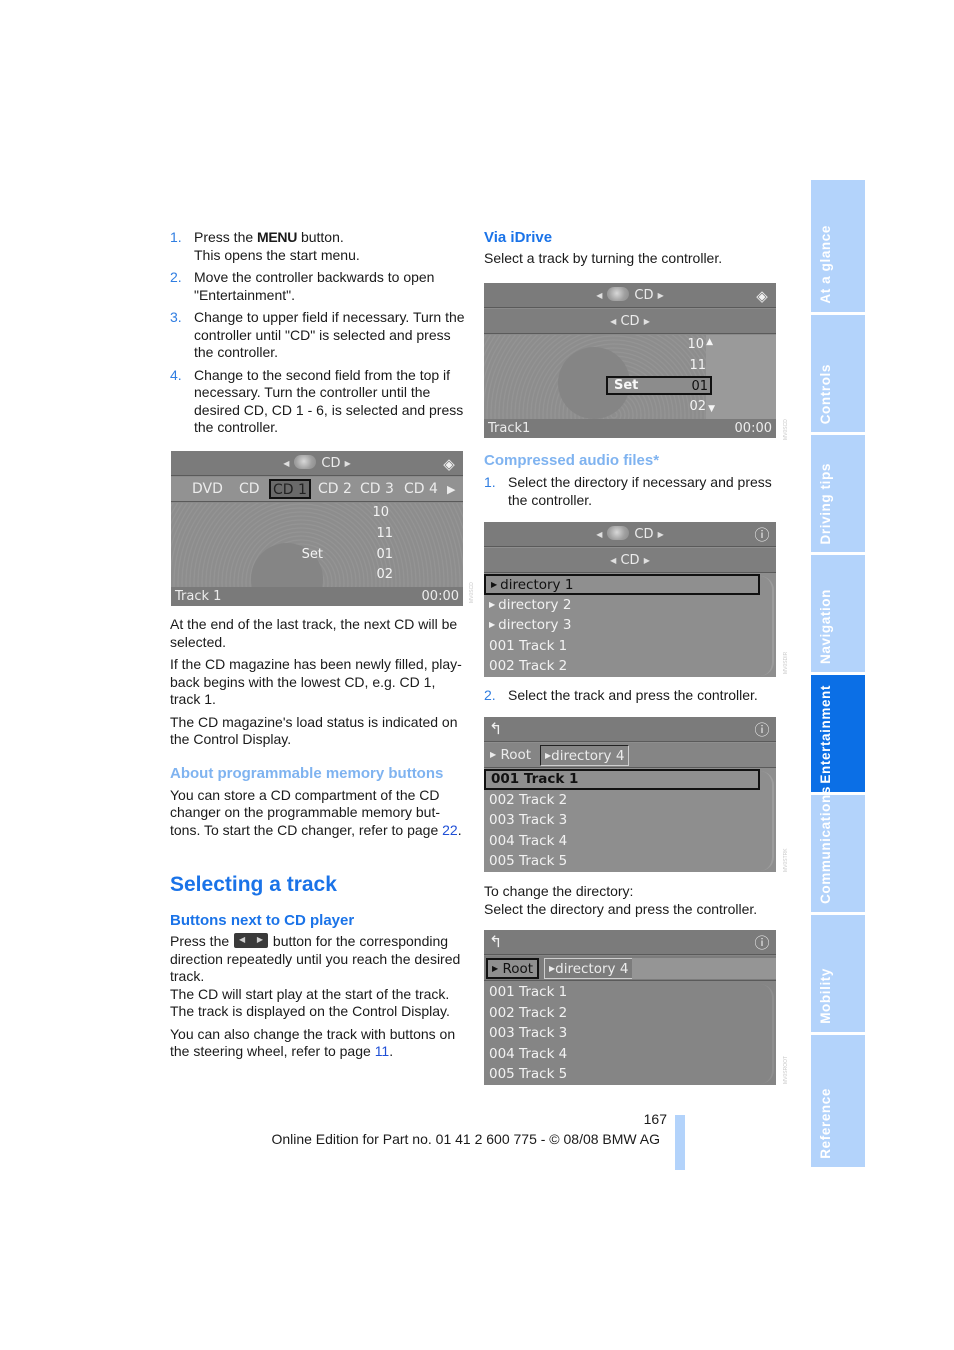 Image resolution: width=954 pixels, height=1350 pixels. I want to click on tab-cd2: CD 2, so click(335, 489).